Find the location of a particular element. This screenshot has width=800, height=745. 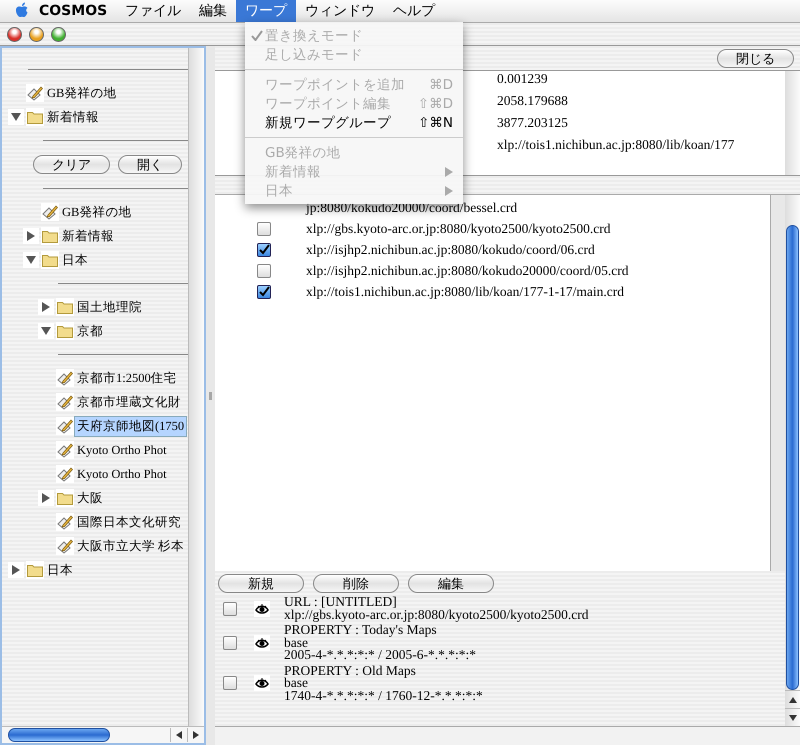

property-value: 0.001239 is located at coordinates (523, 79).